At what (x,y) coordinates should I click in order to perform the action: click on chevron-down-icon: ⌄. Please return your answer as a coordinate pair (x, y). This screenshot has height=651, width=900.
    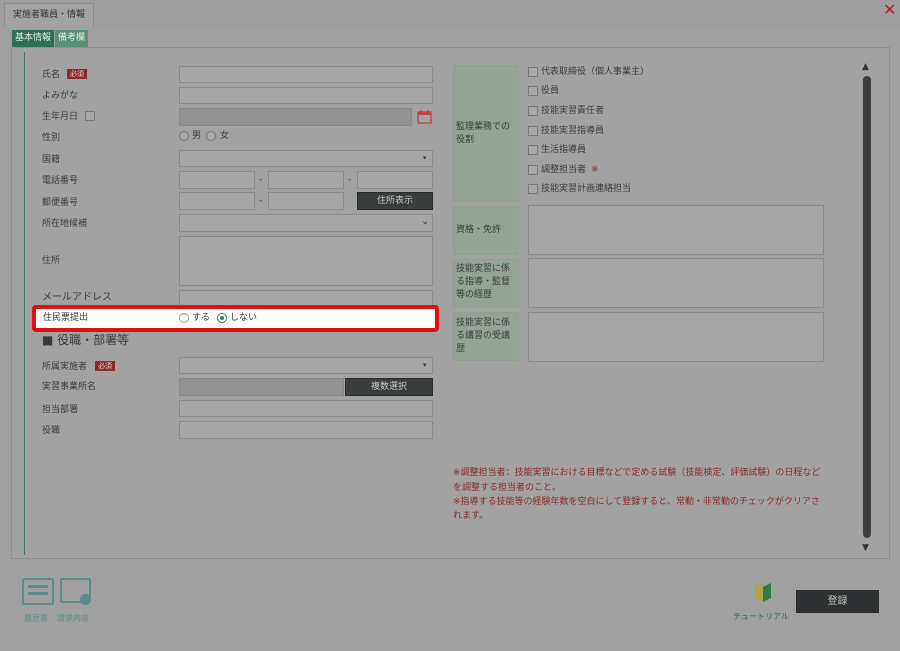
    Looking at the image, I should click on (425, 221).